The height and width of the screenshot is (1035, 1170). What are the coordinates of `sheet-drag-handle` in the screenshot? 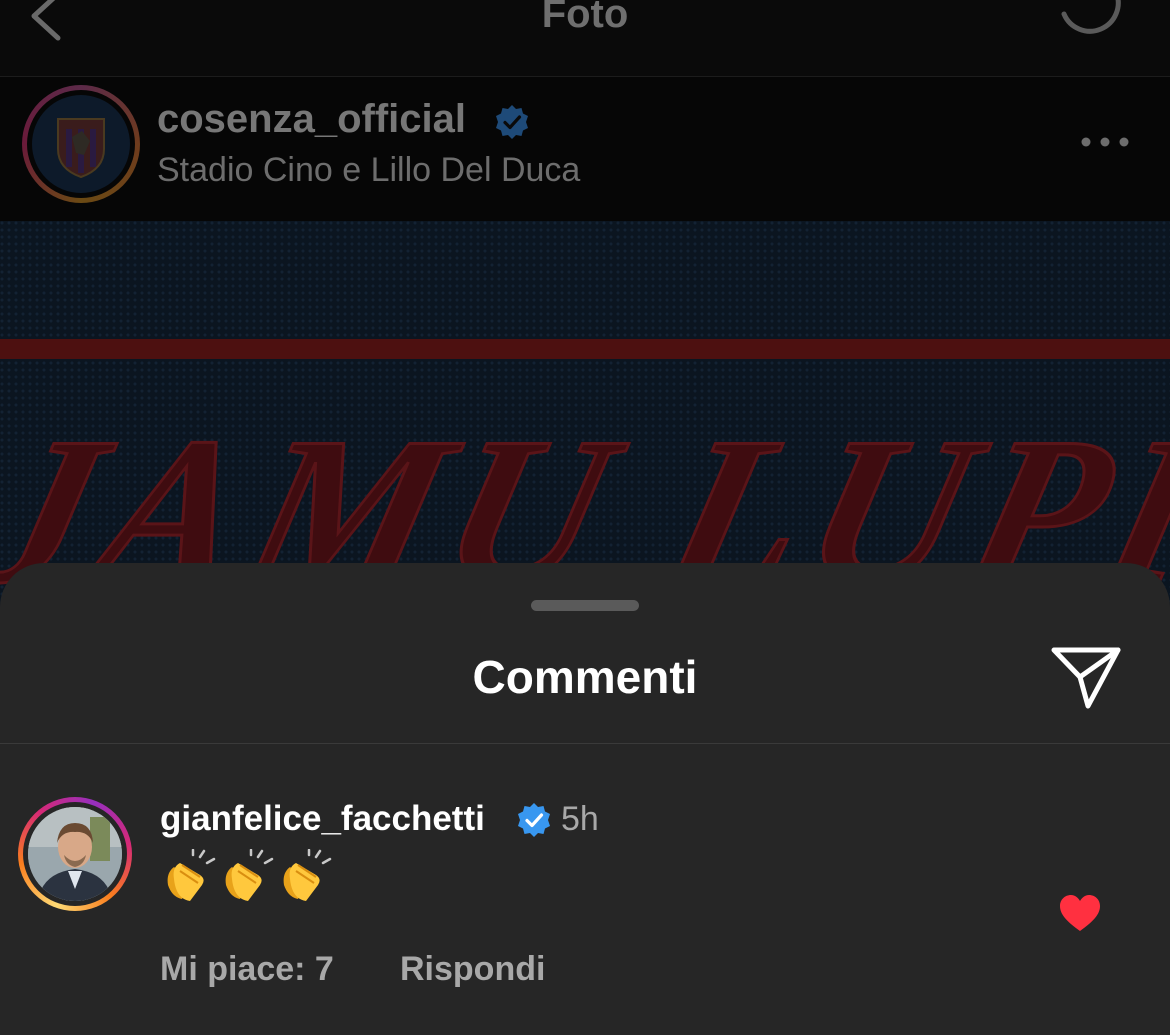 It's located at (585, 605).